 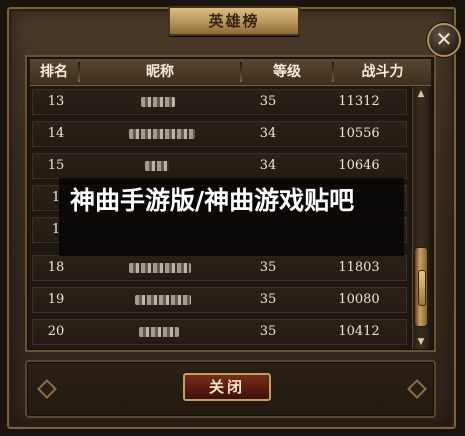 What do you see at coordinates (359, 133) in the screenshot?
I see `power-cell: 10556` at bounding box center [359, 133].